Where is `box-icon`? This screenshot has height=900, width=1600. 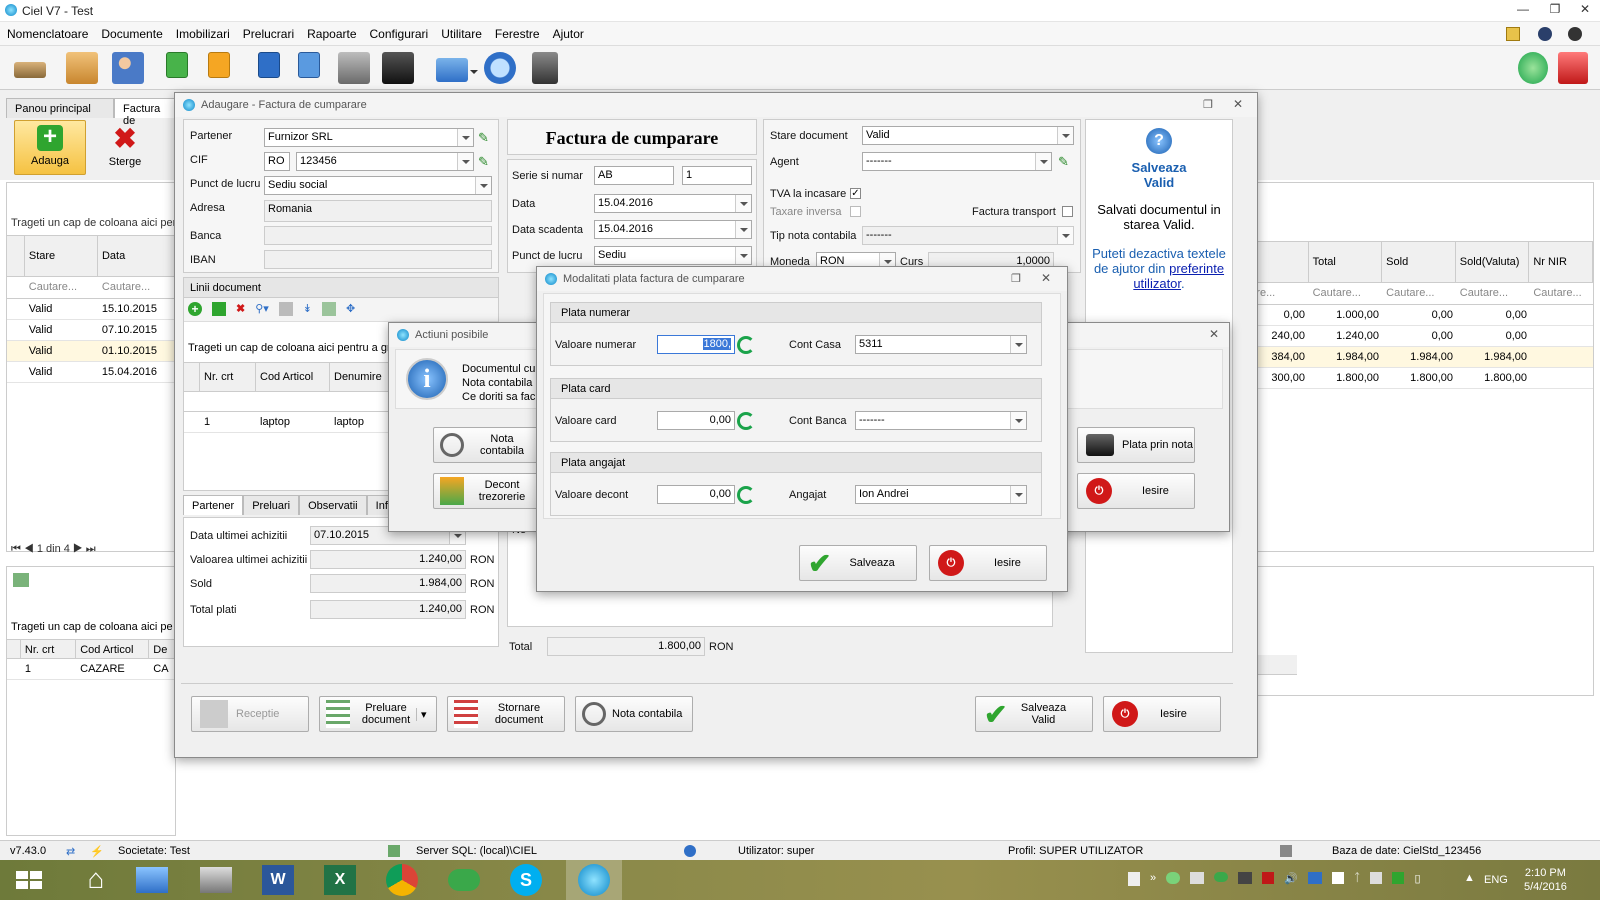
box-icon is located at coordinates (82, 68).